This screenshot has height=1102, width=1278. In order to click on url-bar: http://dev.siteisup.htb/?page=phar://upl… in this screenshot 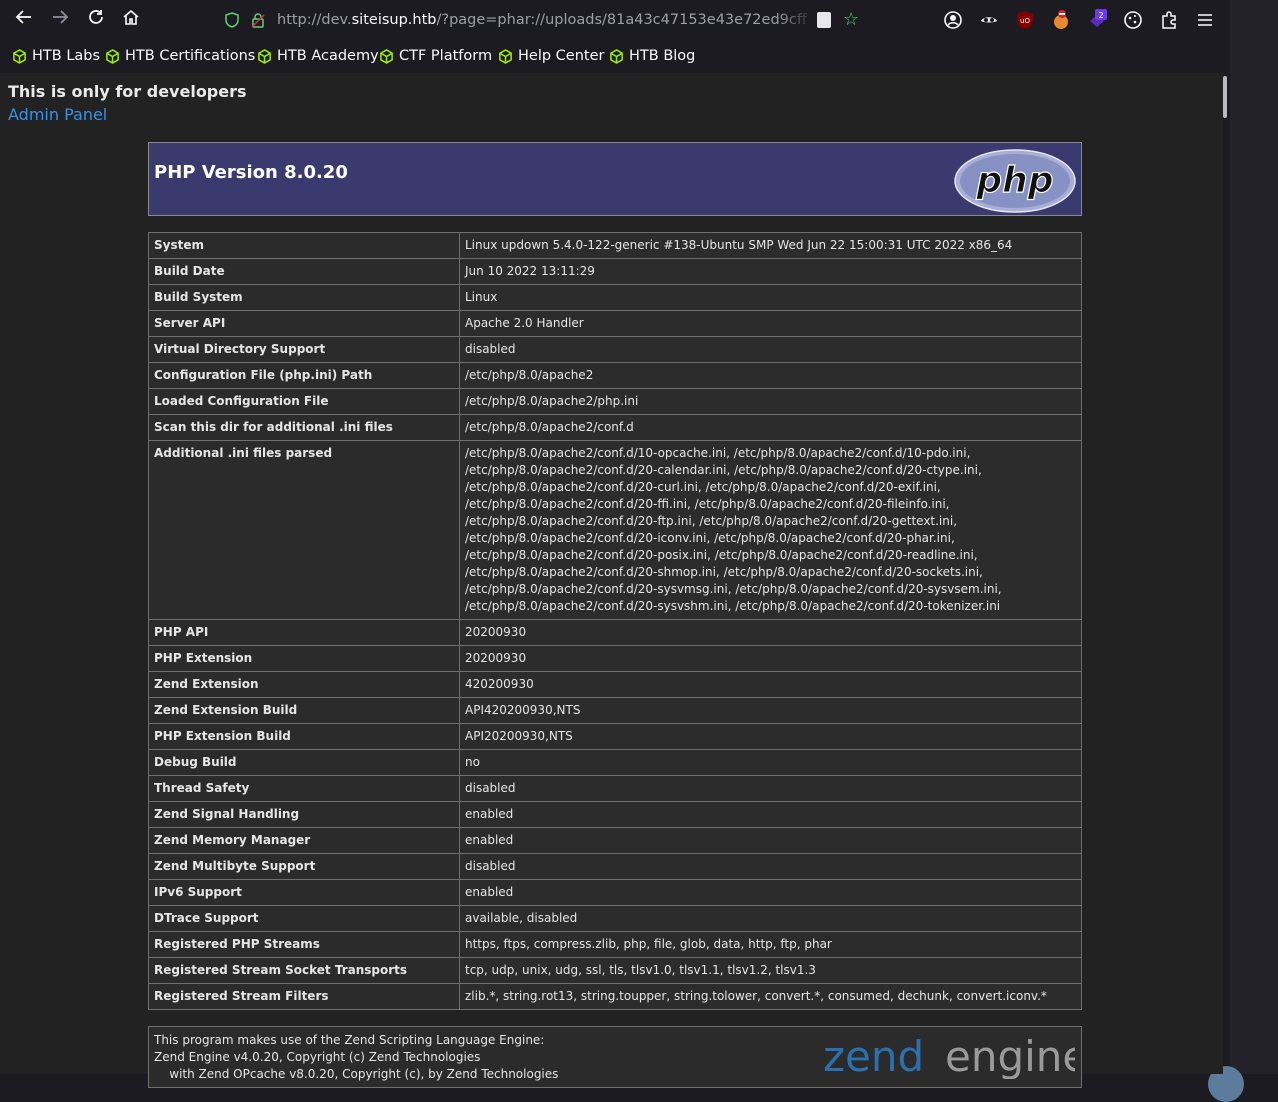, I will do `click(546, 20)`.